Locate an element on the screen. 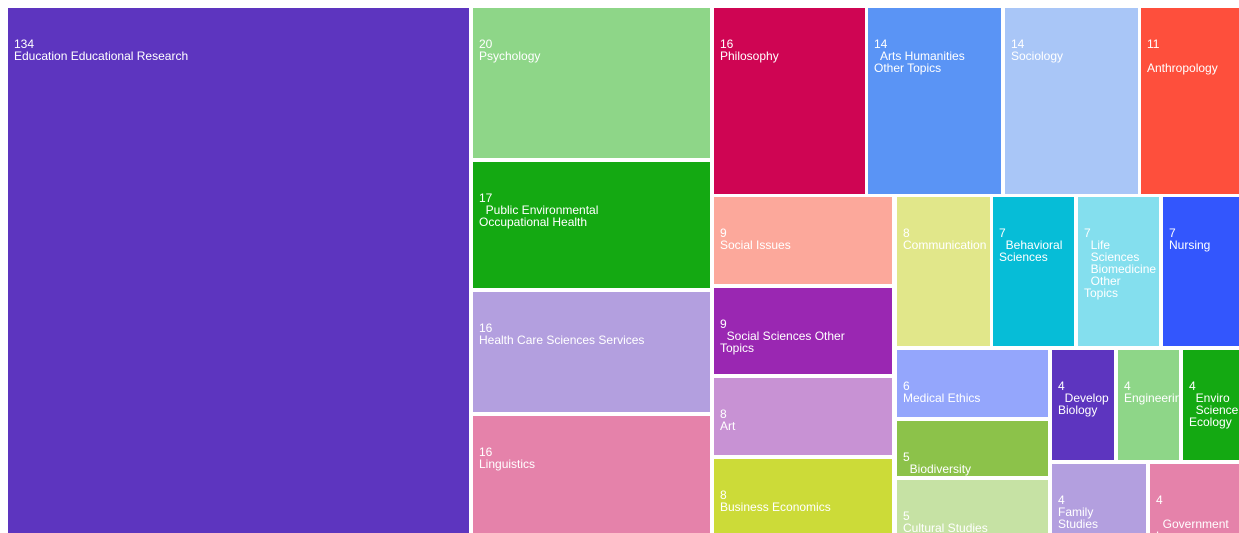 The width and height of the screenshot is (1239, 533). treemap-tile: 9 Social Sciences Other Topics is located at coordinates (803, 331).